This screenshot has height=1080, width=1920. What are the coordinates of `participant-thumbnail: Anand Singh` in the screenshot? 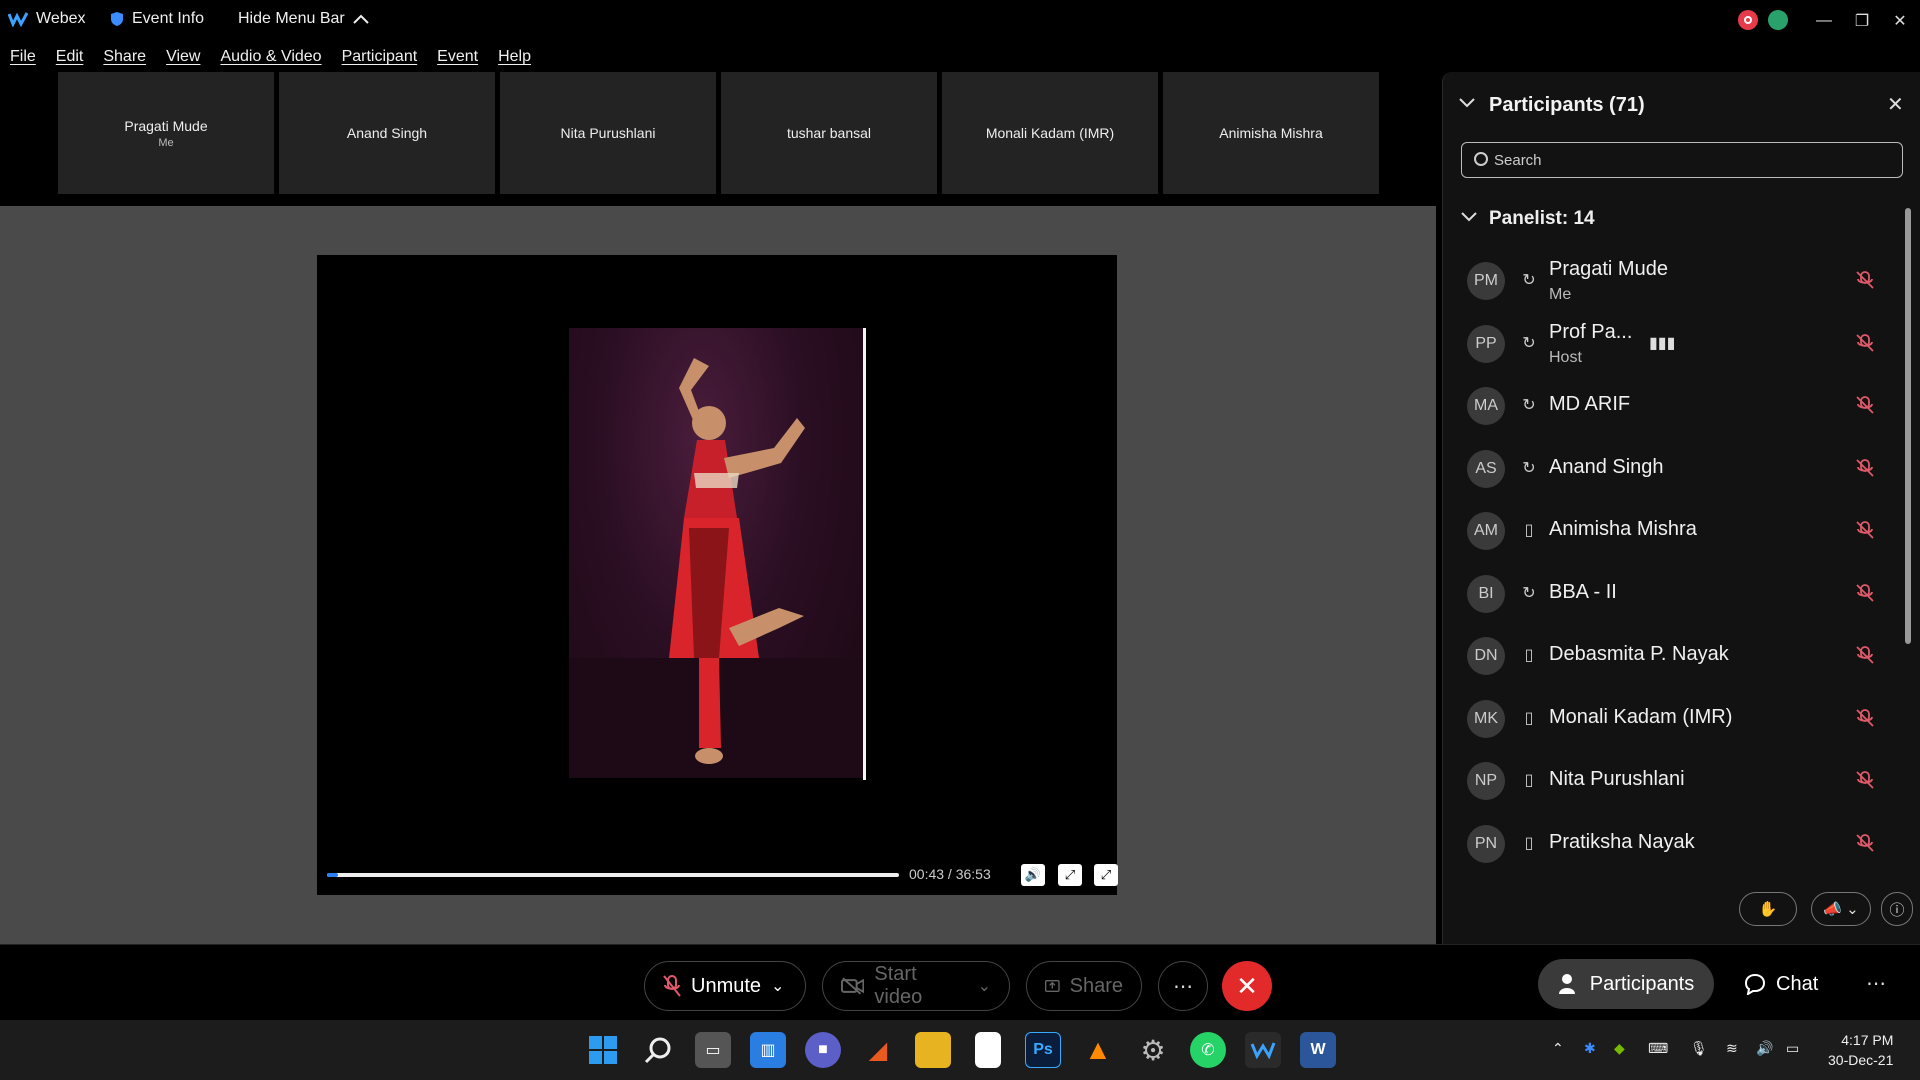 It's located at (387, 133).